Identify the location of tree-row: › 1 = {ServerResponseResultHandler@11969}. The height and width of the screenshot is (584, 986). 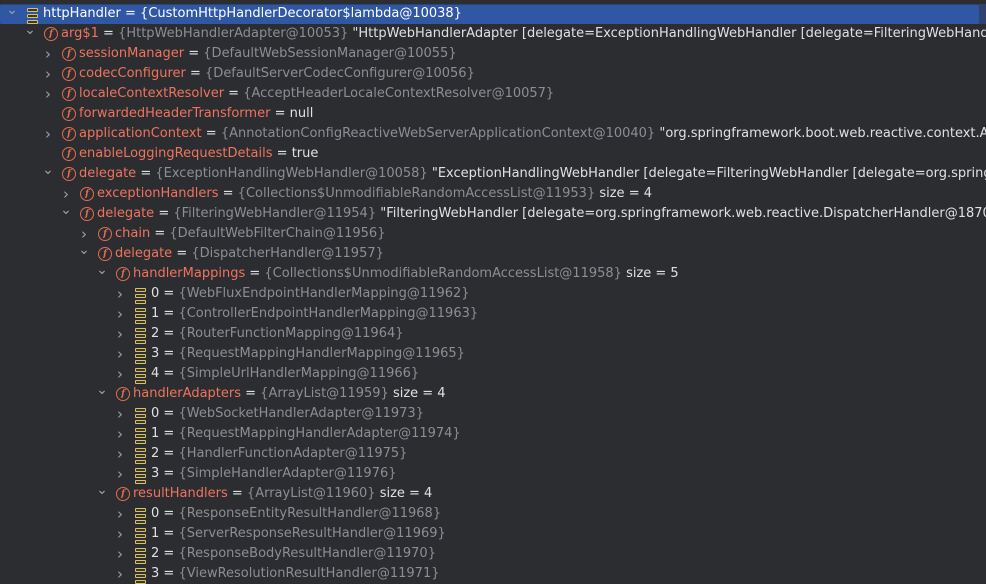
(493, 534).